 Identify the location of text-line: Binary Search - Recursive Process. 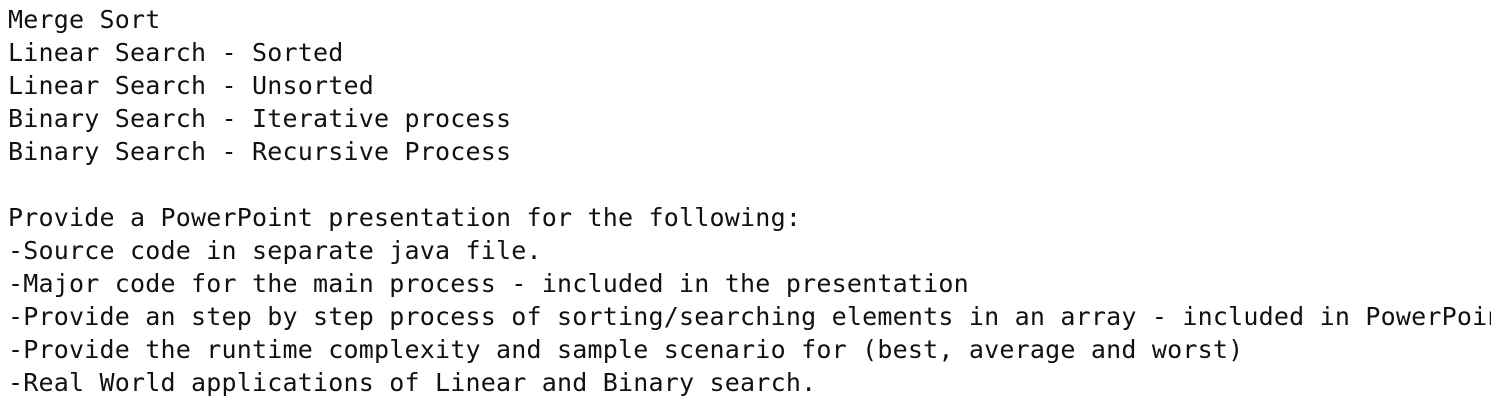
(260, 151).